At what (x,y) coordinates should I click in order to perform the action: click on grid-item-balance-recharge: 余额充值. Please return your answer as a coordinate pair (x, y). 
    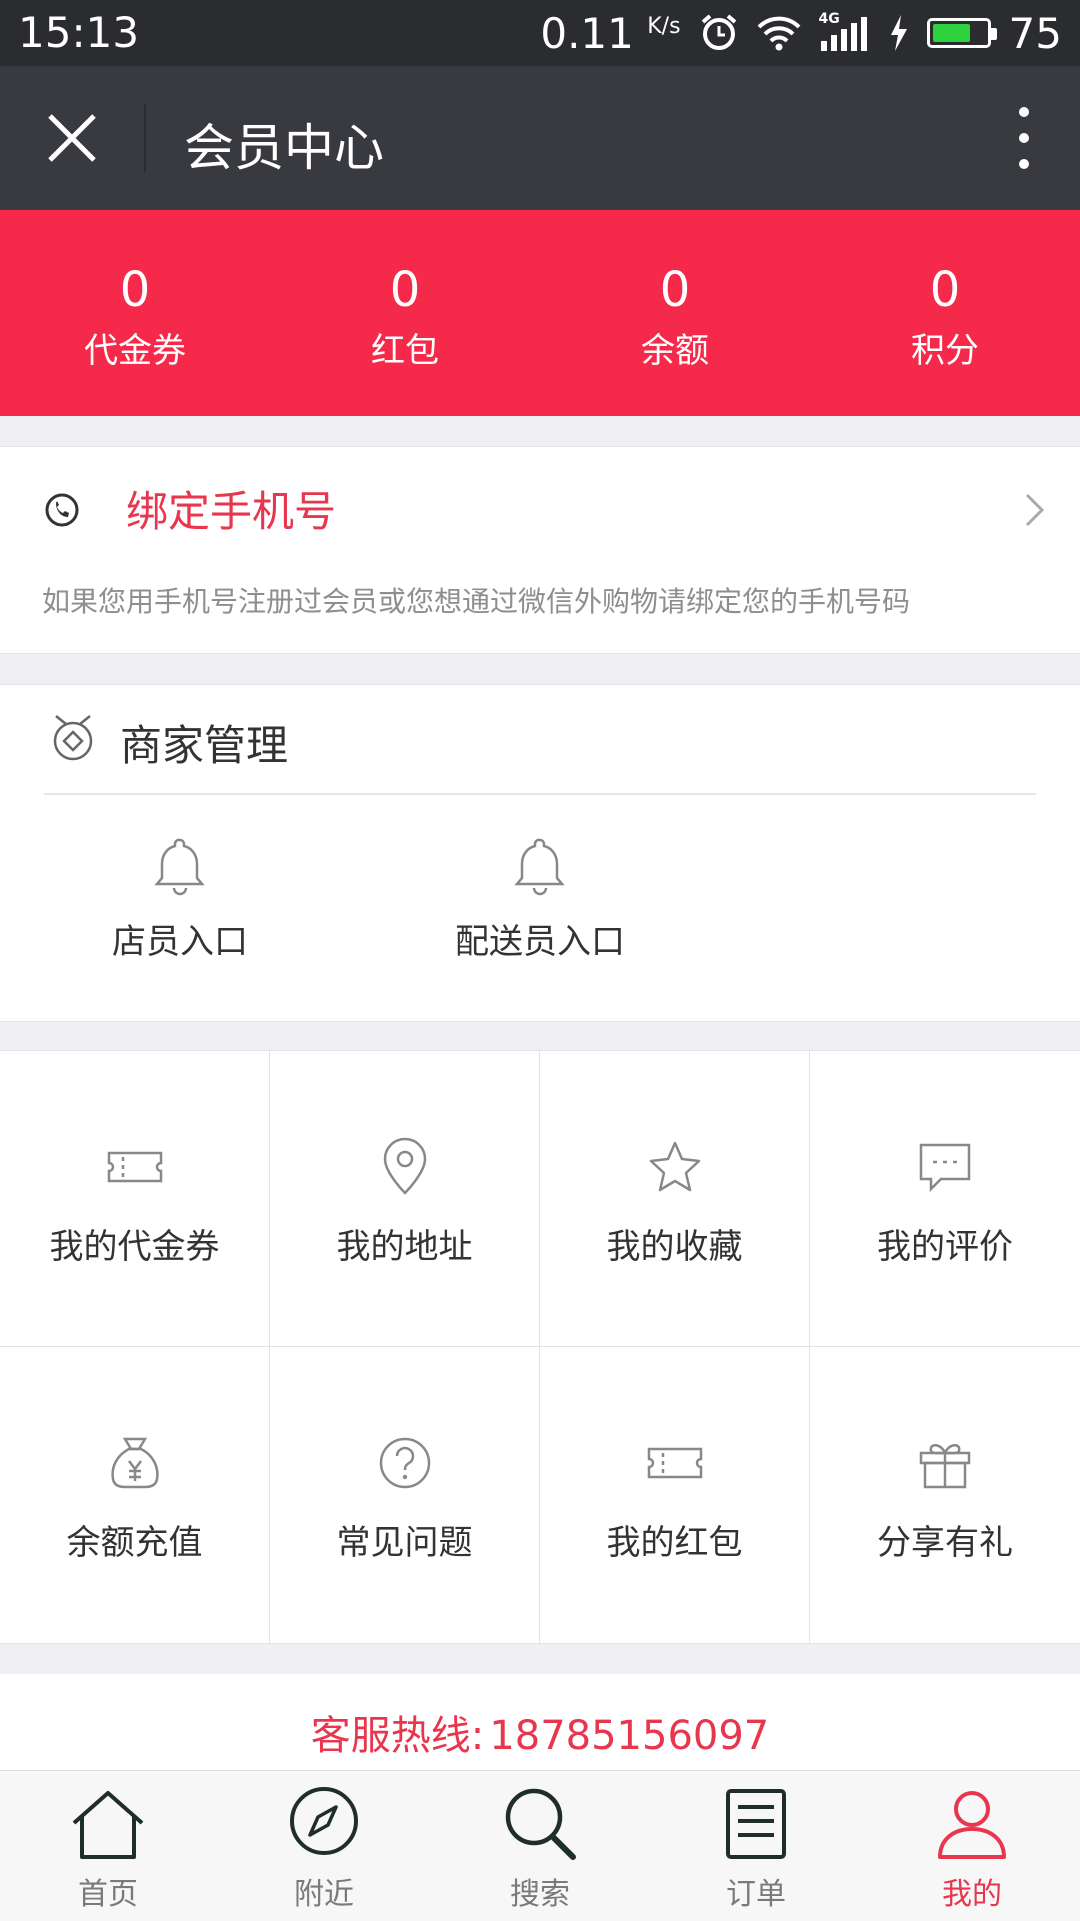
    Looking at the image, I should click on (135, 1495).